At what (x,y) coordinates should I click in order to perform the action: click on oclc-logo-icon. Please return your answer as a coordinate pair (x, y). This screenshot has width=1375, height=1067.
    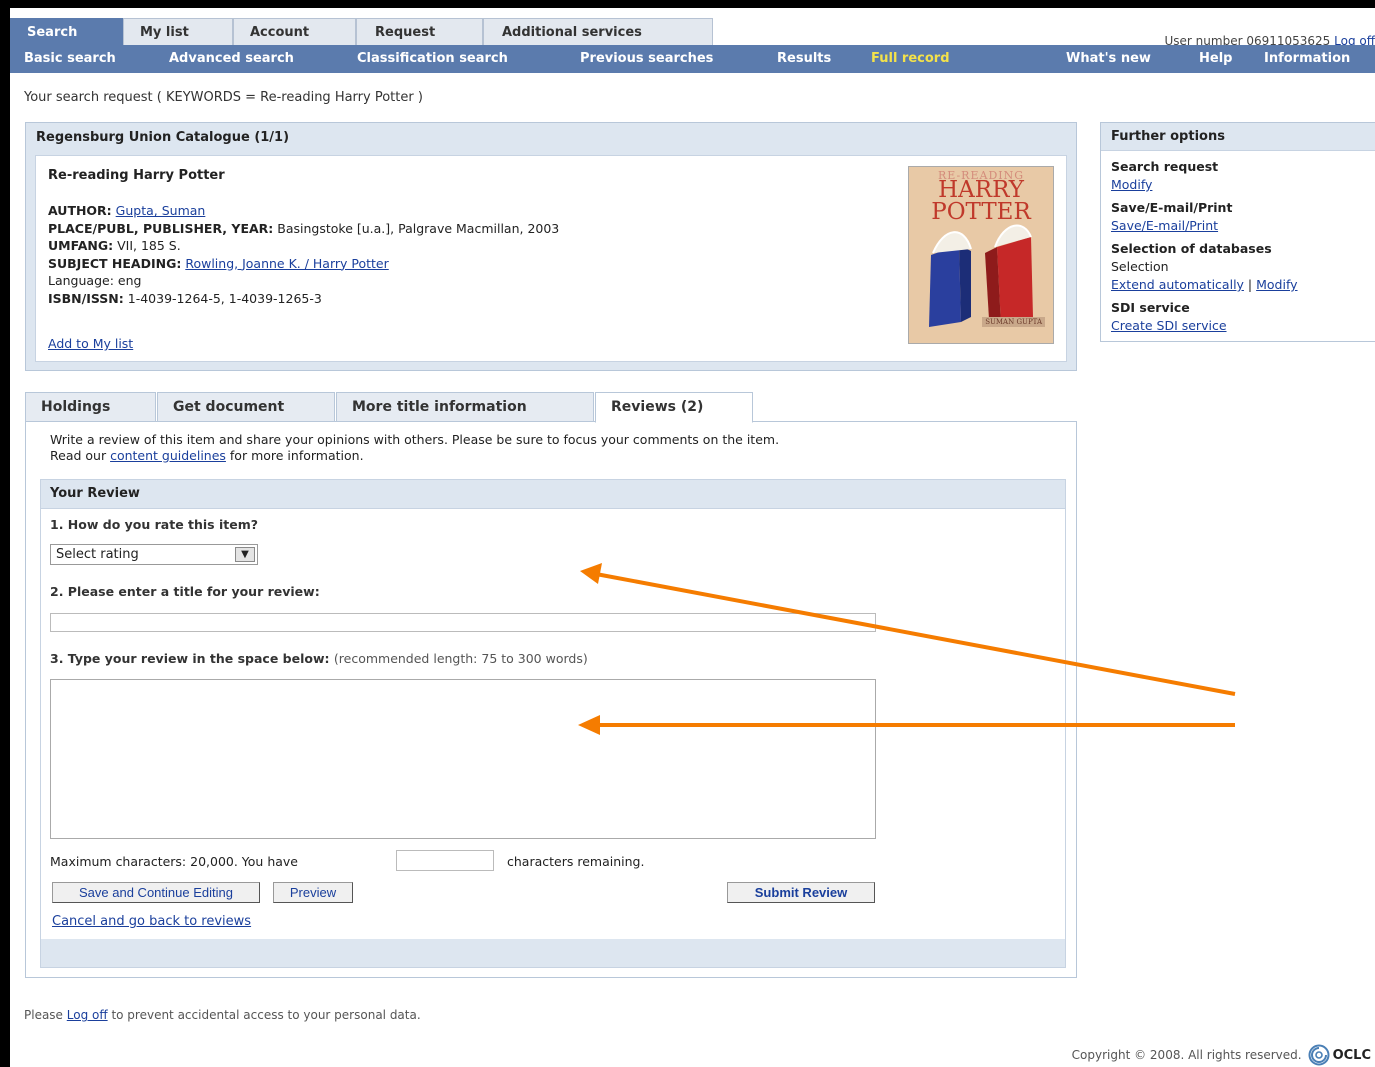
    Looking at the image, I should click on (1319, 1055).